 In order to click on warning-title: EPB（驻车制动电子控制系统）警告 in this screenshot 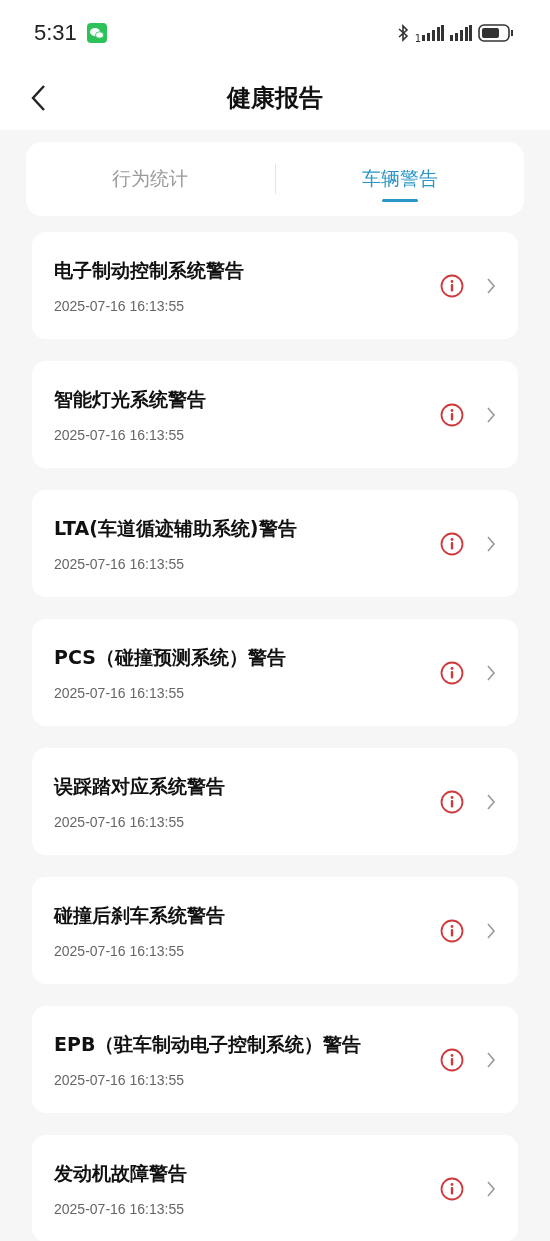, I will do `click(208, 1044)`.